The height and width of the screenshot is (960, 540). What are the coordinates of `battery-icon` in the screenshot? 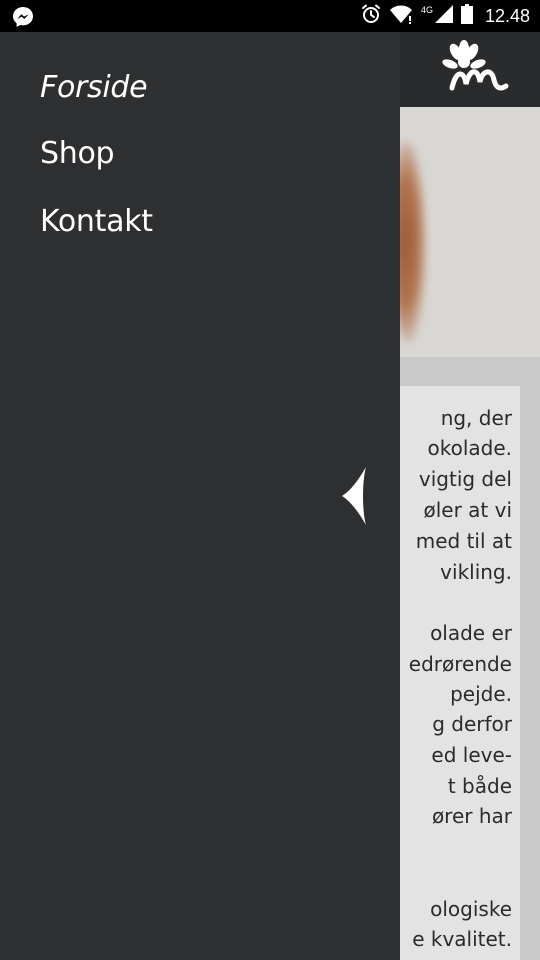 It's located at (466, 16).